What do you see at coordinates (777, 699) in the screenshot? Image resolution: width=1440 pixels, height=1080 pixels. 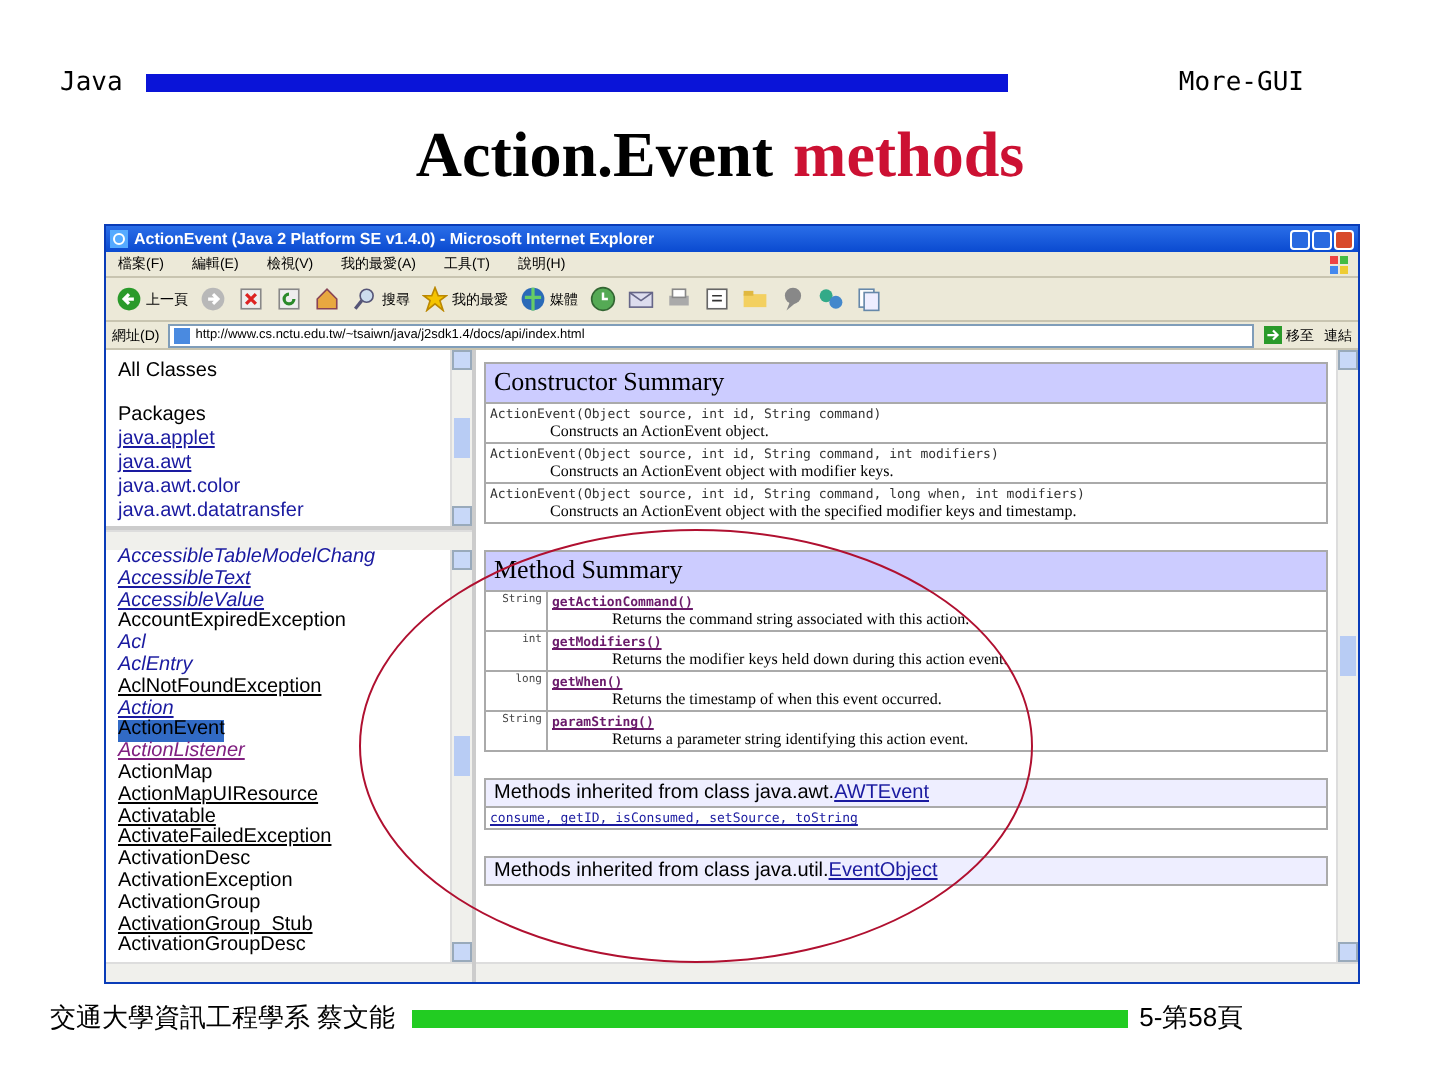 I see `method-description: Returns the timestamp of when this event occurred.` at bounding box center [777, 699].